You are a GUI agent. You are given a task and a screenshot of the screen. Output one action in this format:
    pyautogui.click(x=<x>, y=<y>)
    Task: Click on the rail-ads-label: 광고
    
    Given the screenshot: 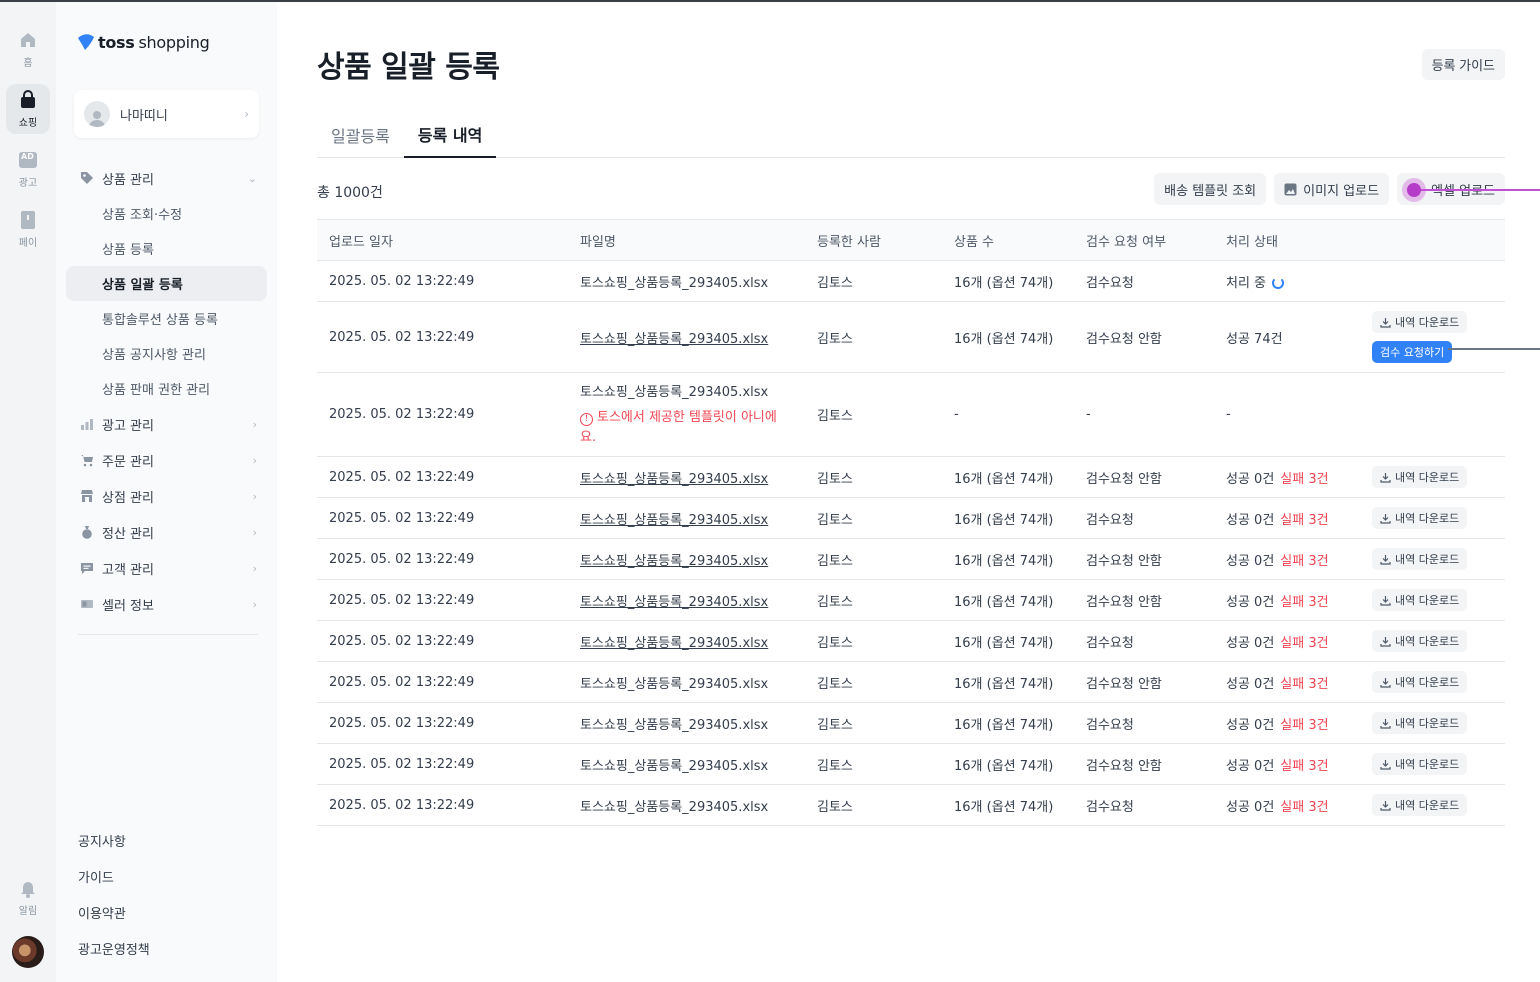 What is the action you would take?
    pyautogui.click(x=28, y=183)
    